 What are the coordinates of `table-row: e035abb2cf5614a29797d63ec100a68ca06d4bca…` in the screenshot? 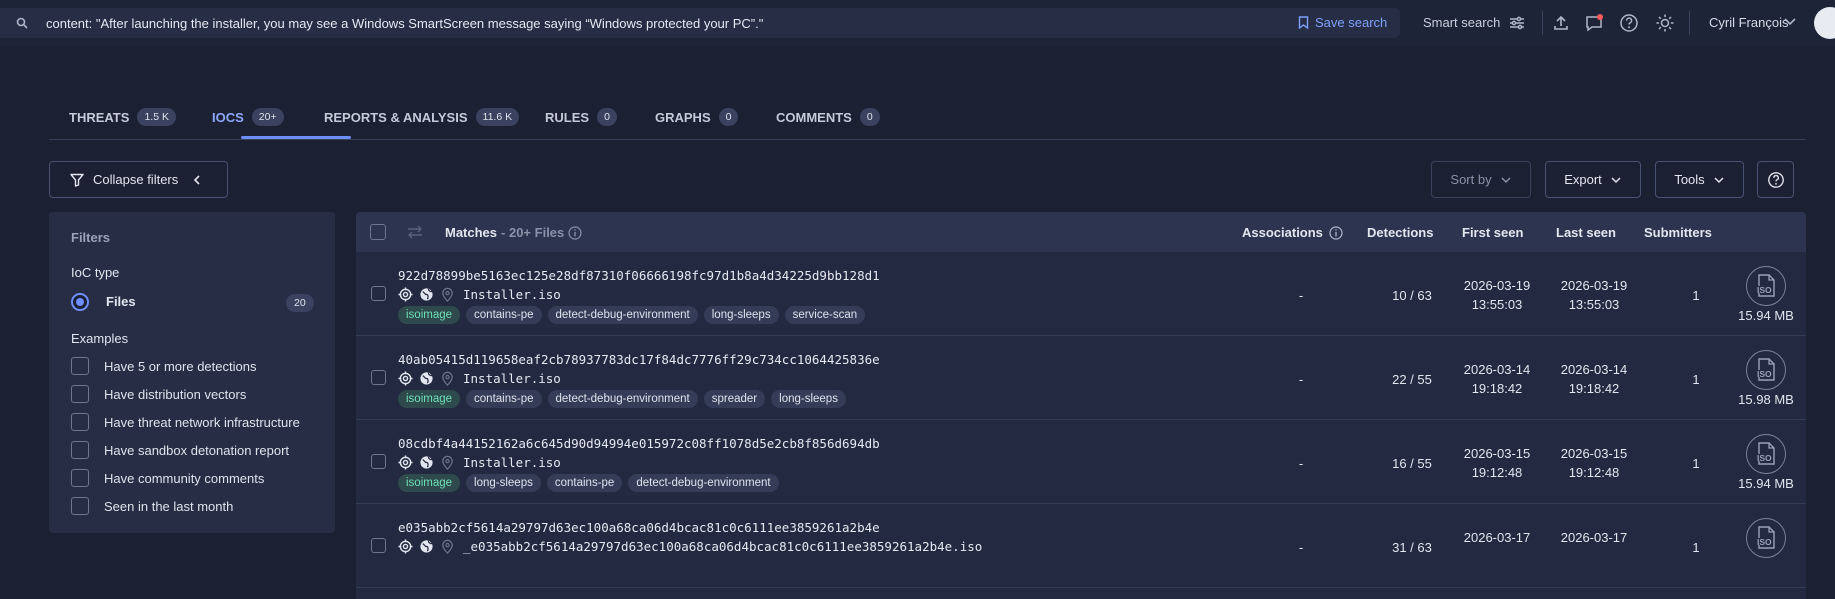 It's located at (1081, 546).